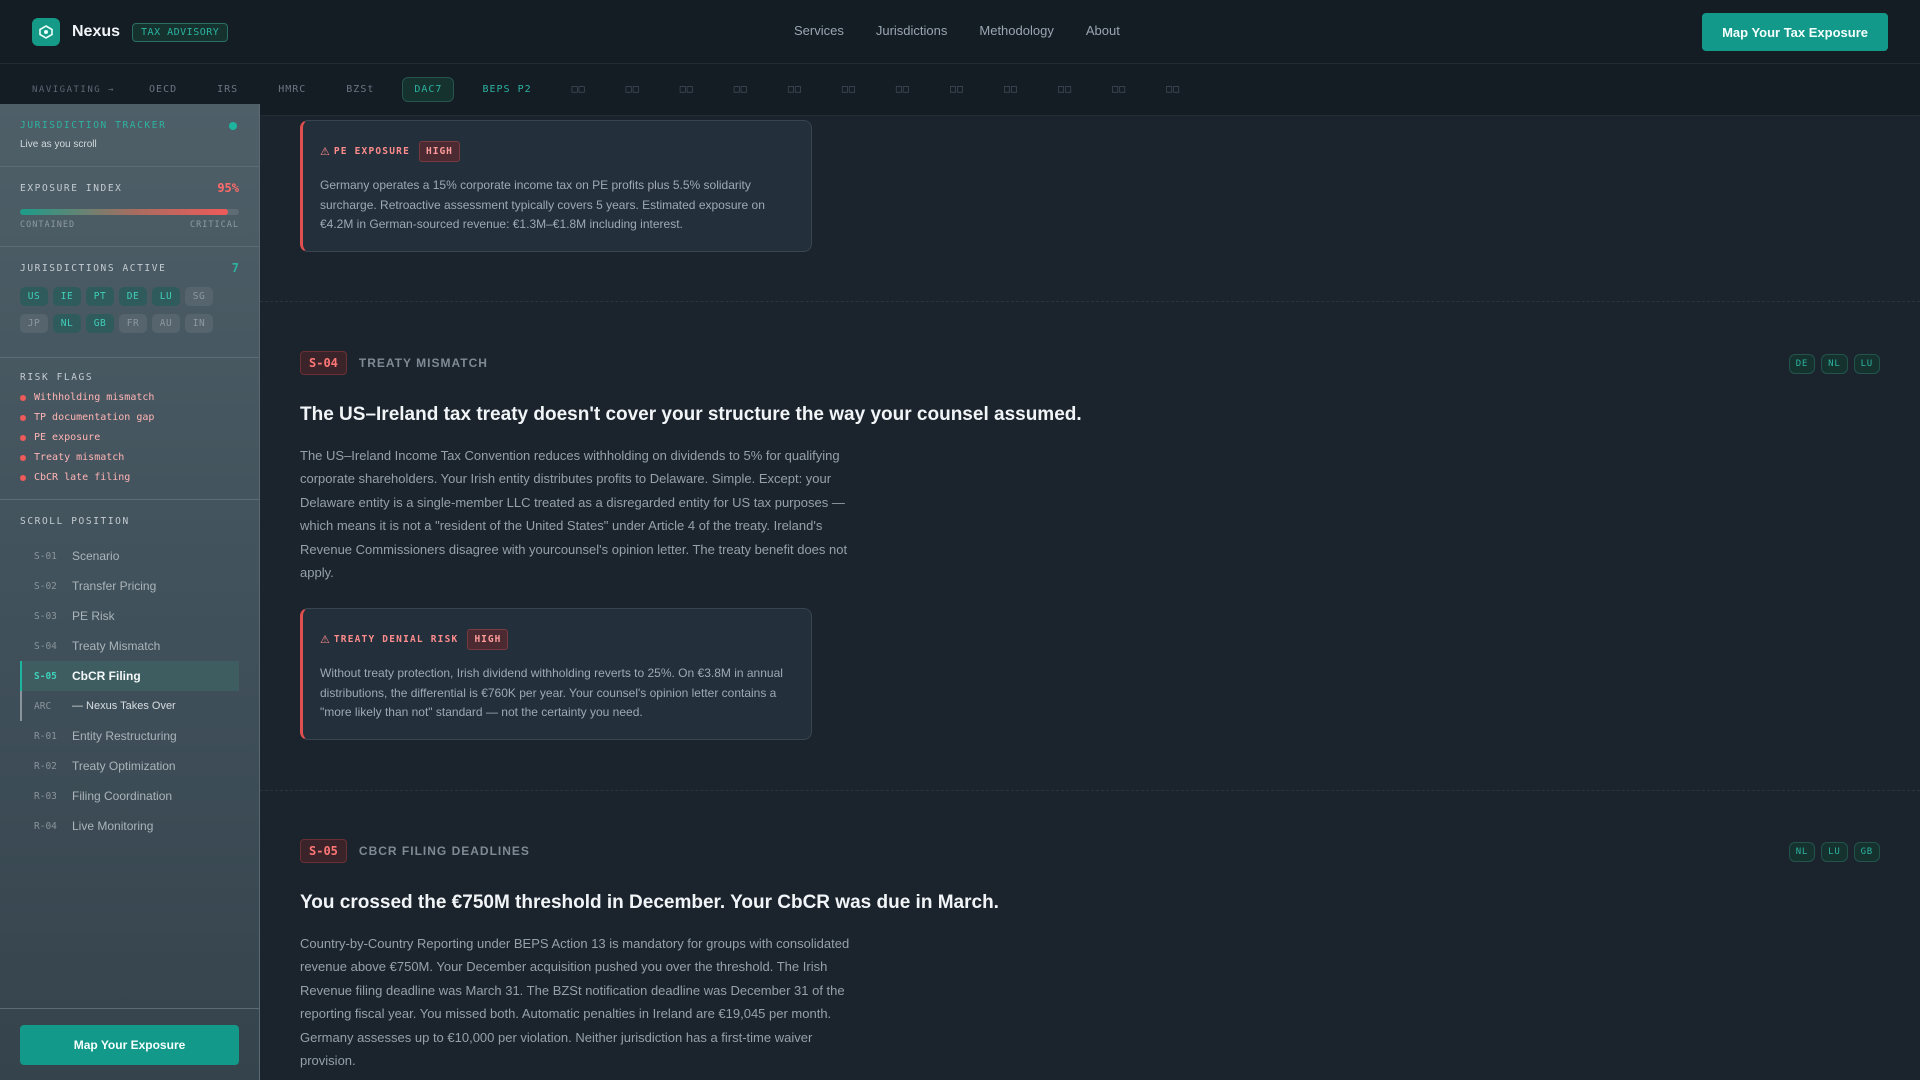  Describe the element at coordinates (23, 417) in the screenshot. I see `alert-dot-icon` at that location.